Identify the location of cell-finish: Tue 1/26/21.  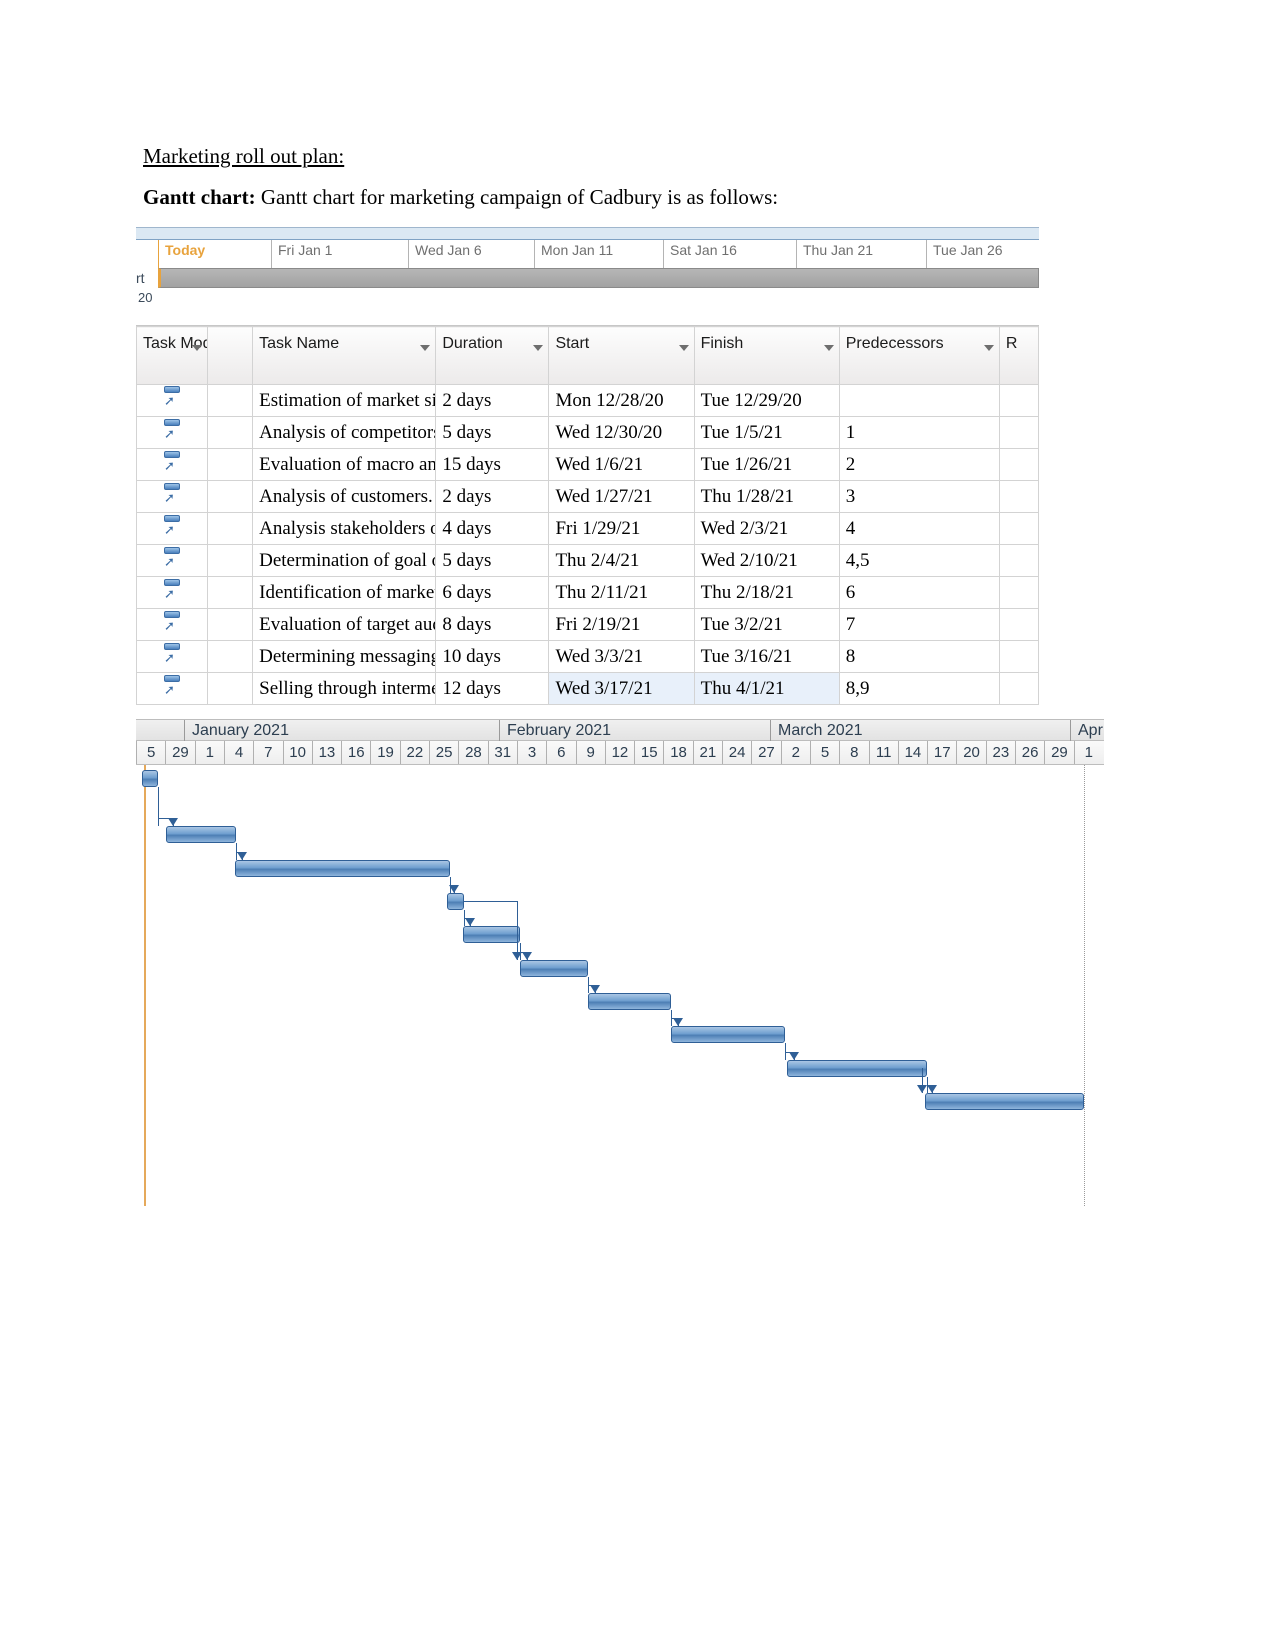
(766, 464).